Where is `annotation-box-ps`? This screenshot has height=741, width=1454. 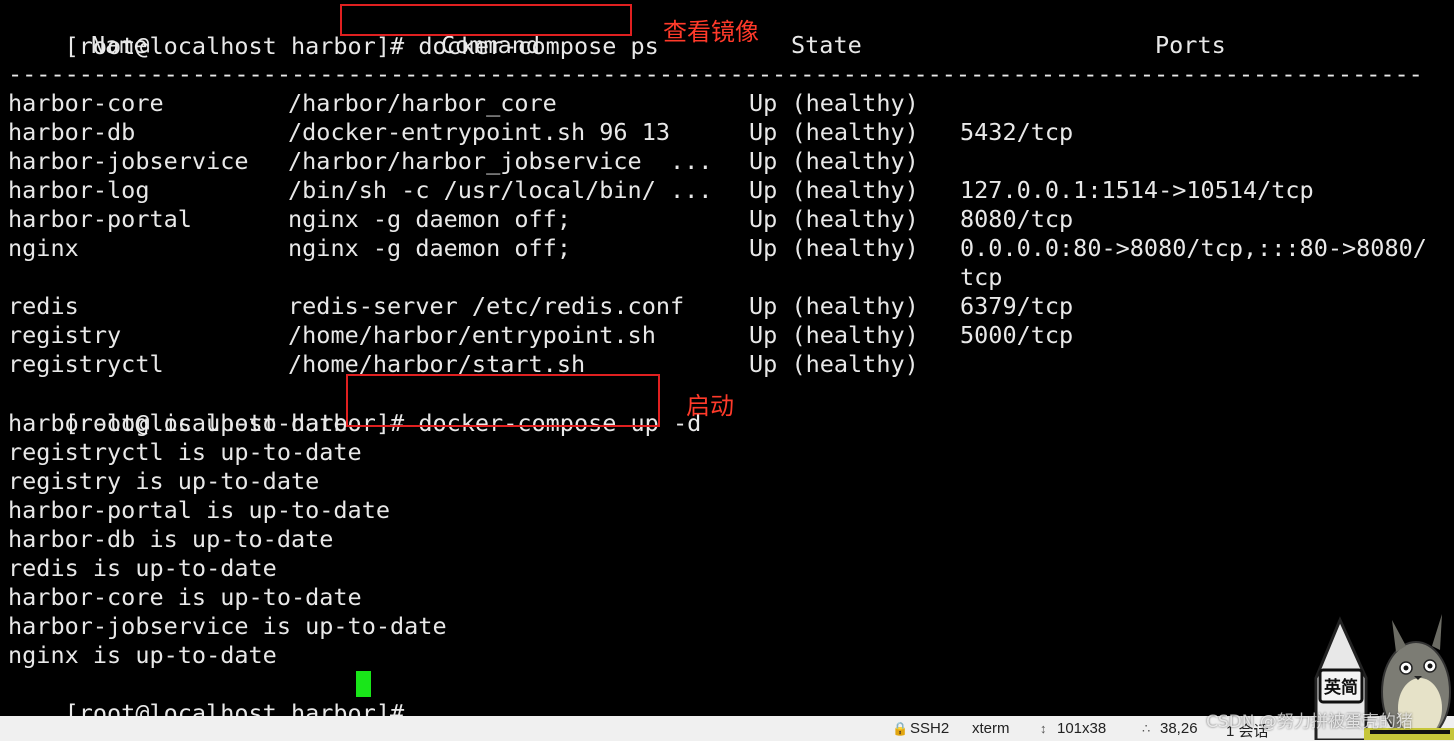
annotation-box-ps is located at coordinates (486, 20).